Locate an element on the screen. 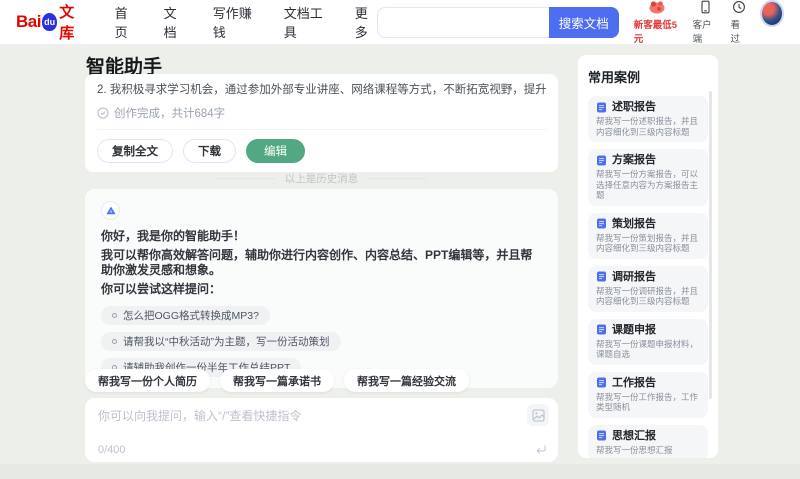  case-desc: 帮我写一份策划报告，并且内容细化到三级内容标题 is located at coordinates (647, 243).